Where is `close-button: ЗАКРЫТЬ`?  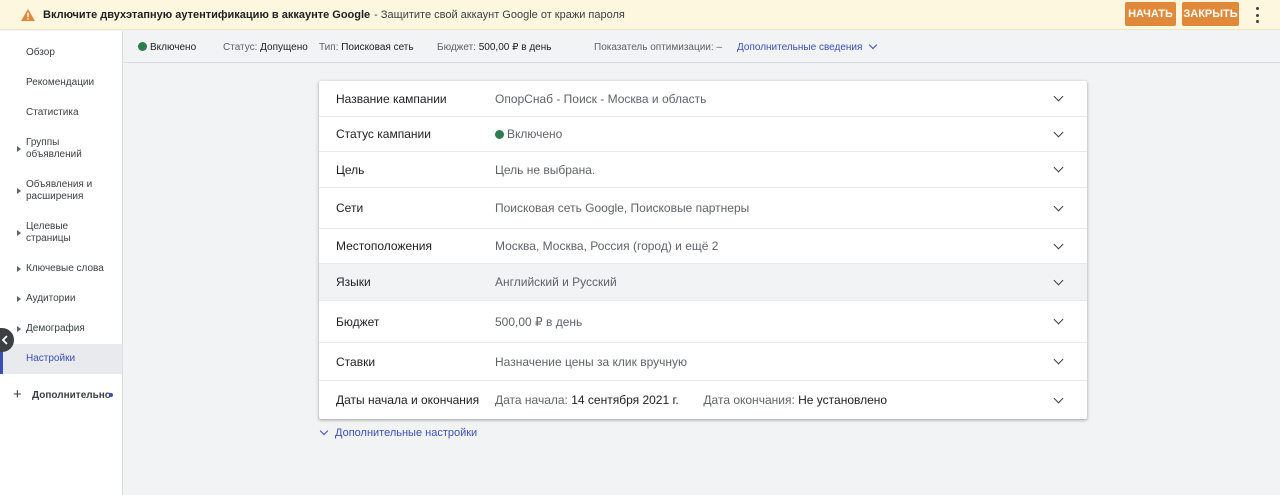
close-button: ЗАКРЫТЬ is located at coordinates (1210, 14).